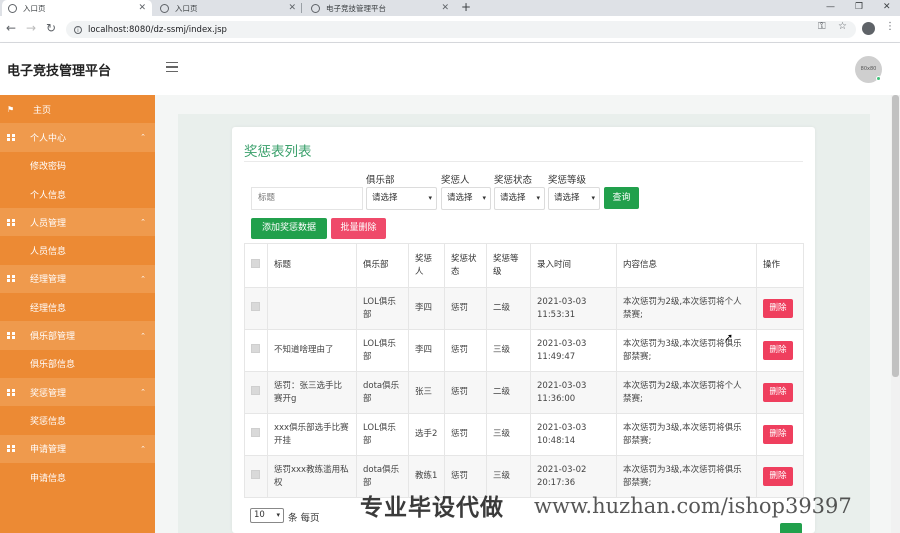  I want to click on browser-tab-2: 入口页 ✕, so click(228, 8).